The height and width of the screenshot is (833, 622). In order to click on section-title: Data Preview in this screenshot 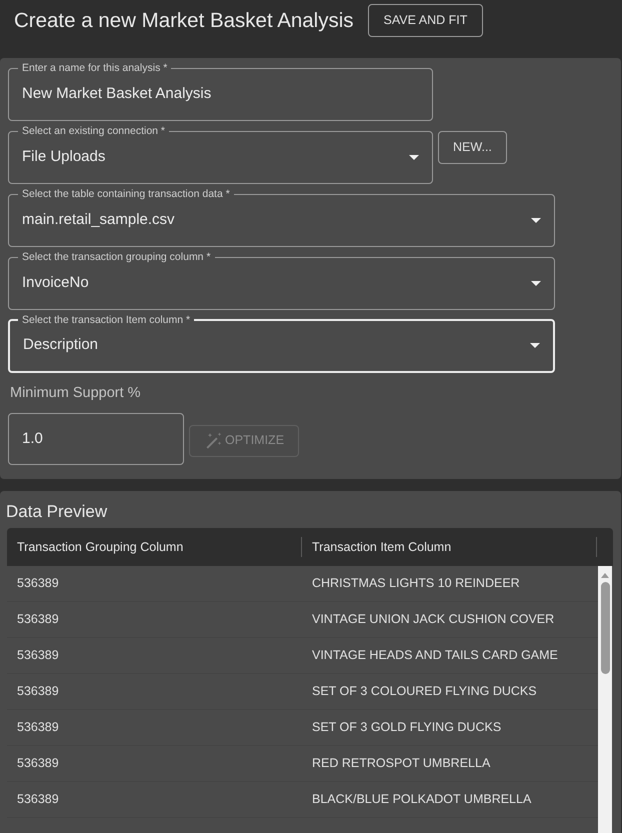, I will do `click(57, 512)`.